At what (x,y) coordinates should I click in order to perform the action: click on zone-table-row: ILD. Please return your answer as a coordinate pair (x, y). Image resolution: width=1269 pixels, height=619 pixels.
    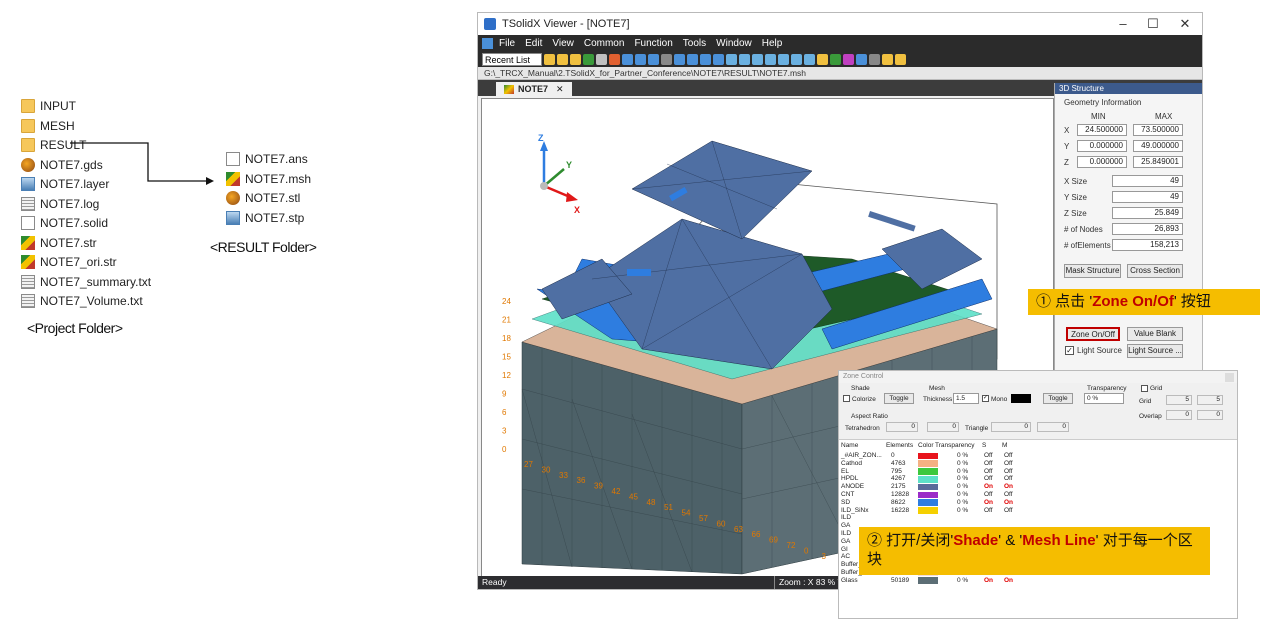
    Looking at the image, I should click on (1039, 518).